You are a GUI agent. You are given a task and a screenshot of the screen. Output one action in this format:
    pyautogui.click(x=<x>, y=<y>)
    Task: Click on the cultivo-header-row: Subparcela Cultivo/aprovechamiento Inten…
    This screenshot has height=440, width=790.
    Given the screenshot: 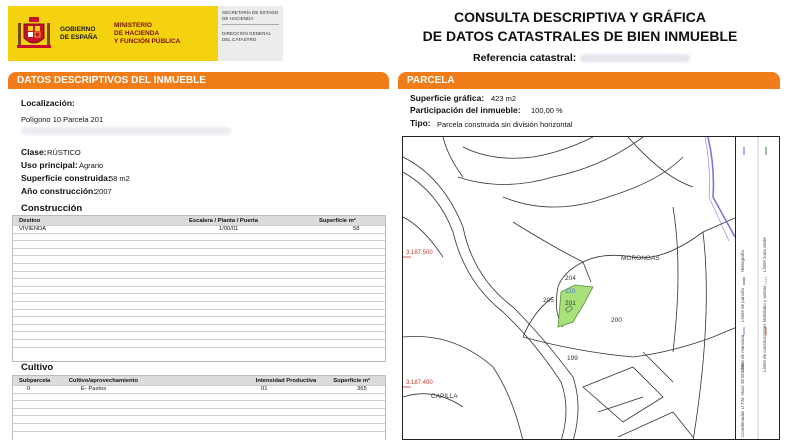 What is the action you would take?
    pyautogui.click(x=199, y=380)
    